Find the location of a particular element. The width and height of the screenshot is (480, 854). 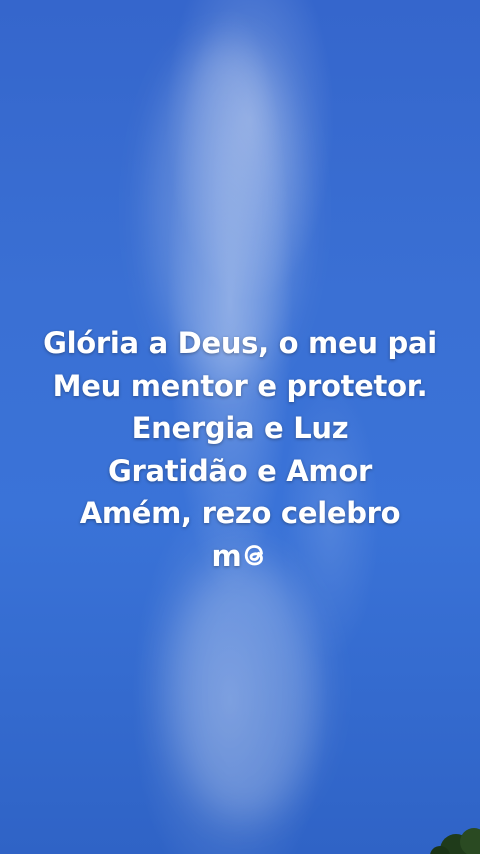

caption-line: Amém, rezo celebro is located at coordinates (240, 513).